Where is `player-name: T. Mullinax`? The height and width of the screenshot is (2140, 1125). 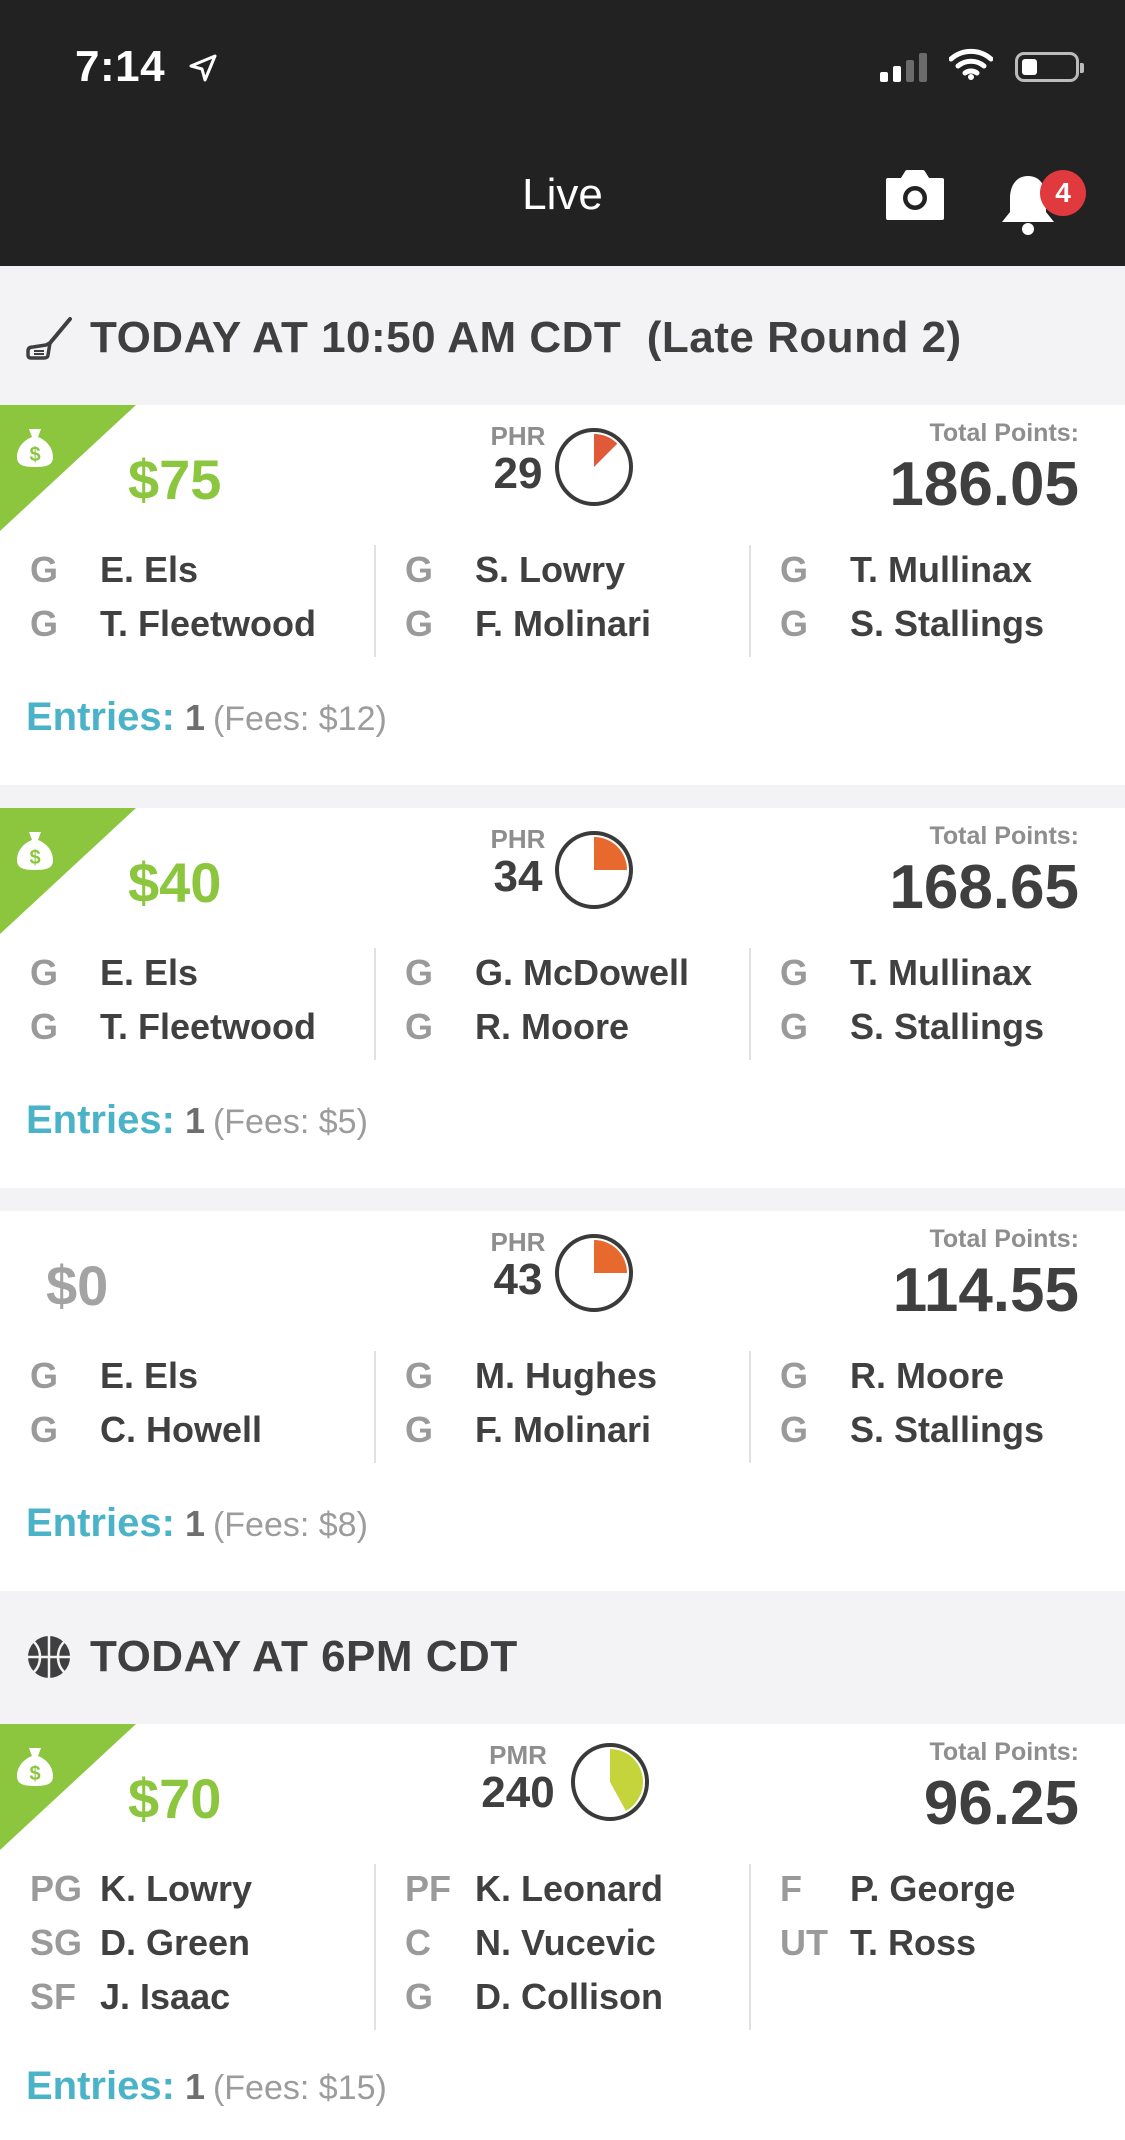 player-name: T. Mullinax is located at coordinates (941, 569).